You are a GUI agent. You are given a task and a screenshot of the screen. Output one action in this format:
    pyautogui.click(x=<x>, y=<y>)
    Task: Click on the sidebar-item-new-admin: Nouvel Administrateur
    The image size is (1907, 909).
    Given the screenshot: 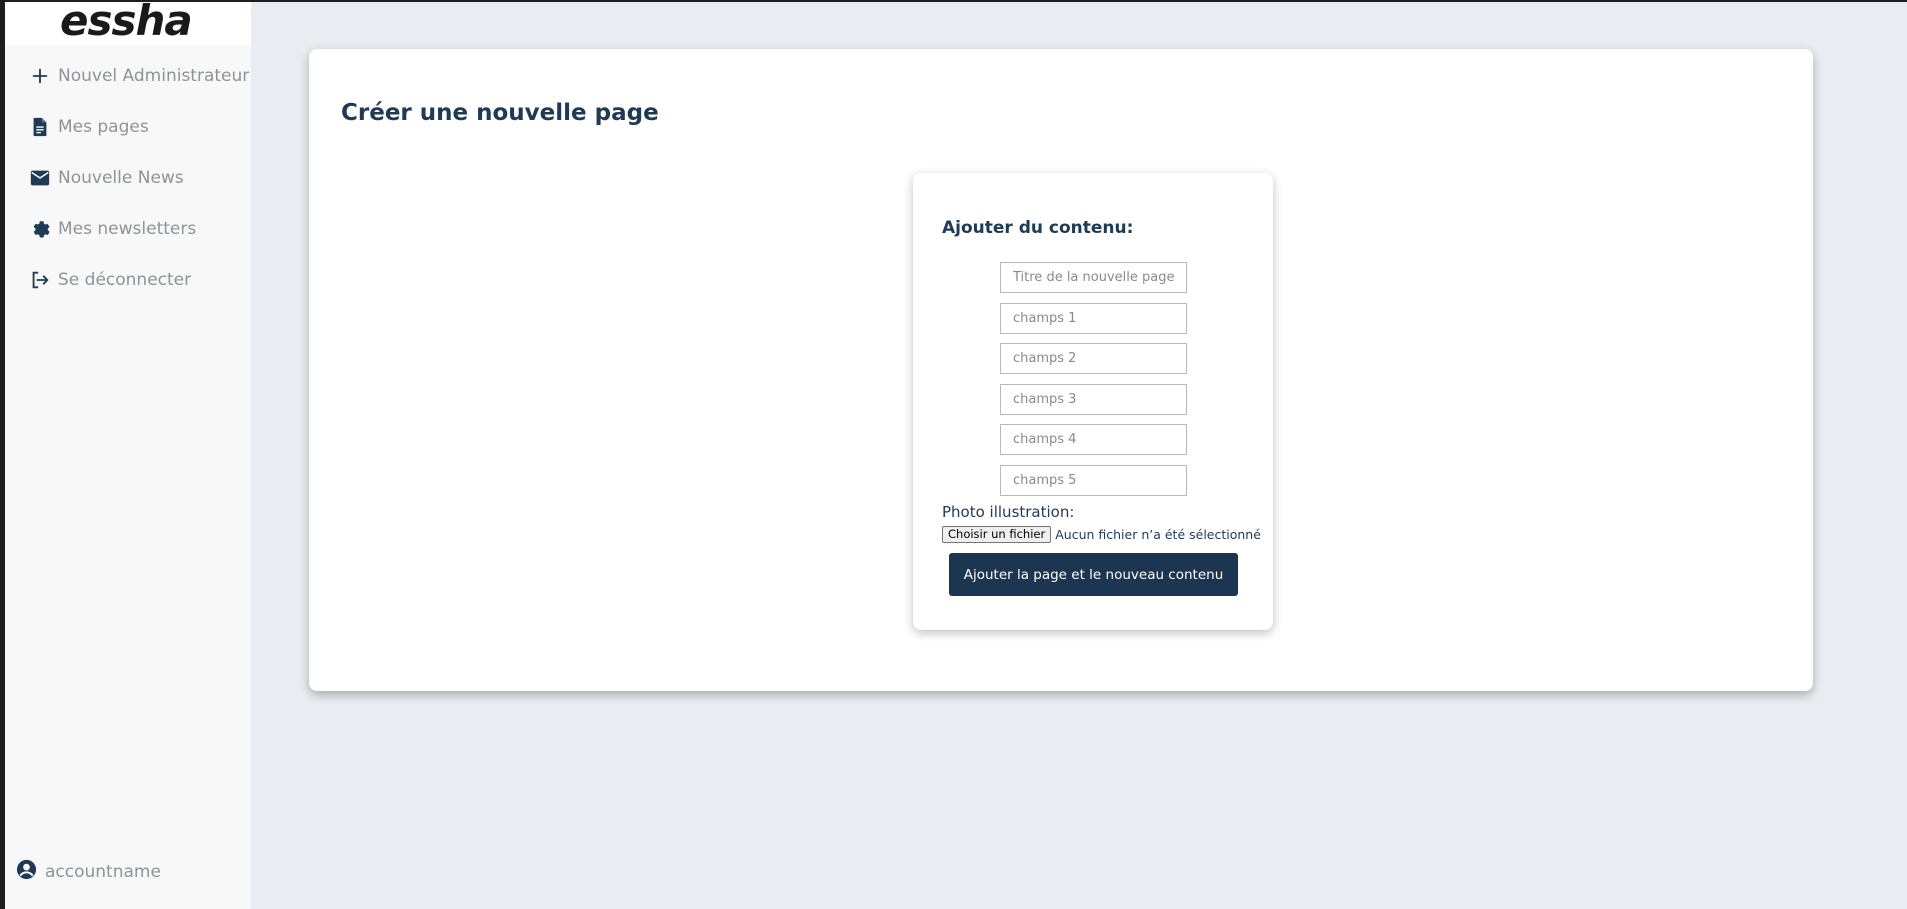 What is the action you would take?
    pyautogui.click(x=128, y=75)
    